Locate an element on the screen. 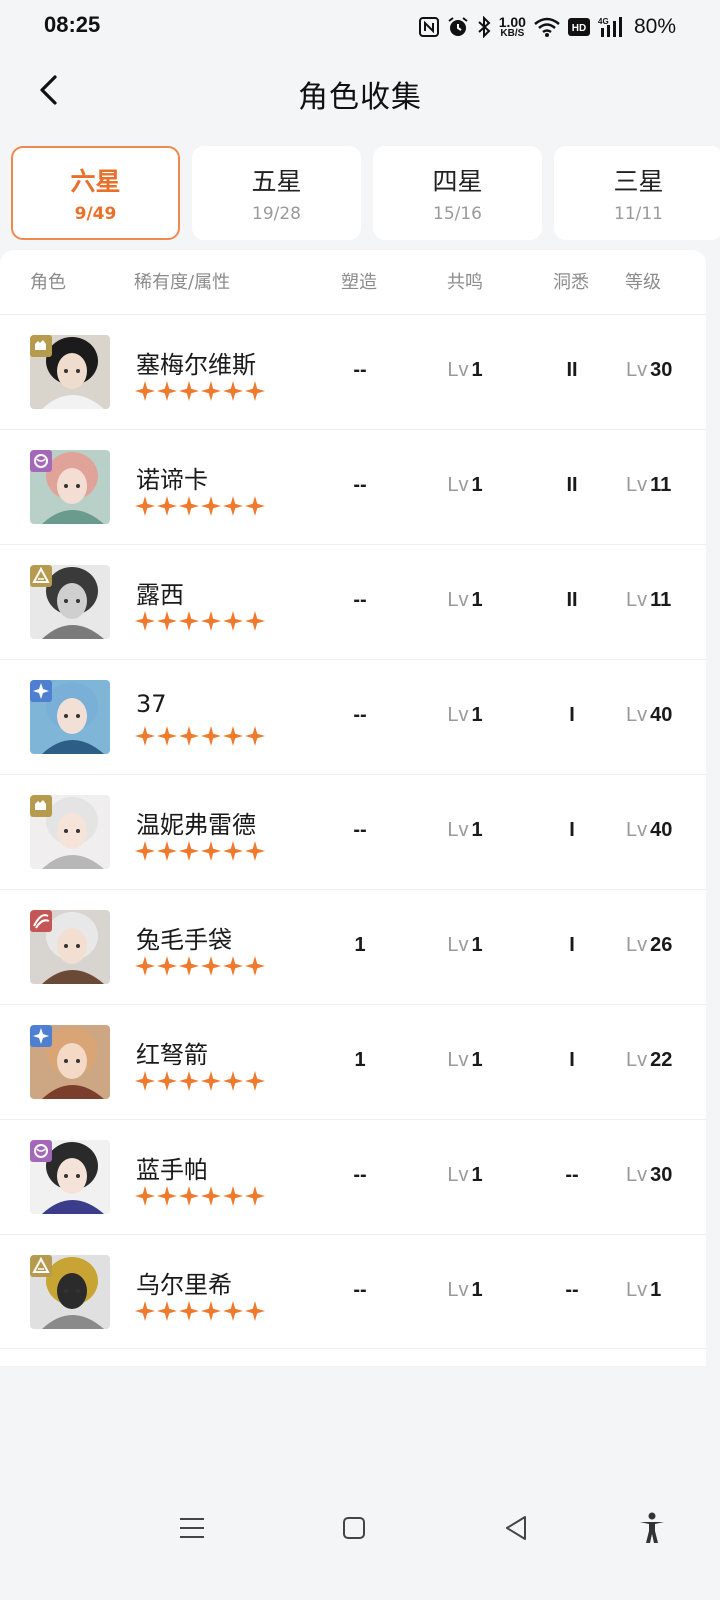 This screenshot has width=720, height=1600. tab-count: 11/11 is located at coordinates (638, 214).